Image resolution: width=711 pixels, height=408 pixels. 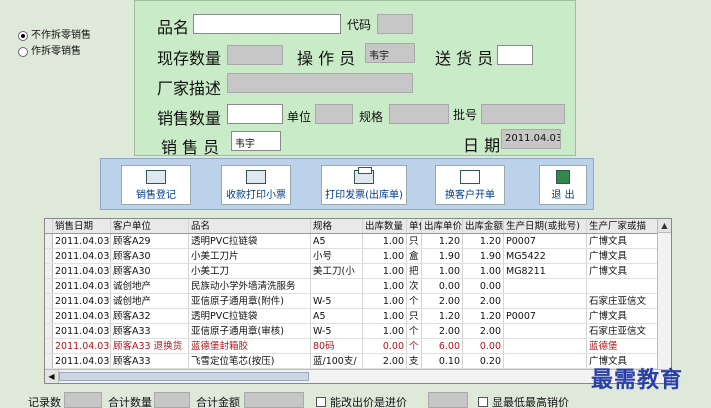 What do you see at coordinates (358, 376) in the screenshot?
I see `horizontal-scrollbar: ◀` at bounding box center [358, 376].